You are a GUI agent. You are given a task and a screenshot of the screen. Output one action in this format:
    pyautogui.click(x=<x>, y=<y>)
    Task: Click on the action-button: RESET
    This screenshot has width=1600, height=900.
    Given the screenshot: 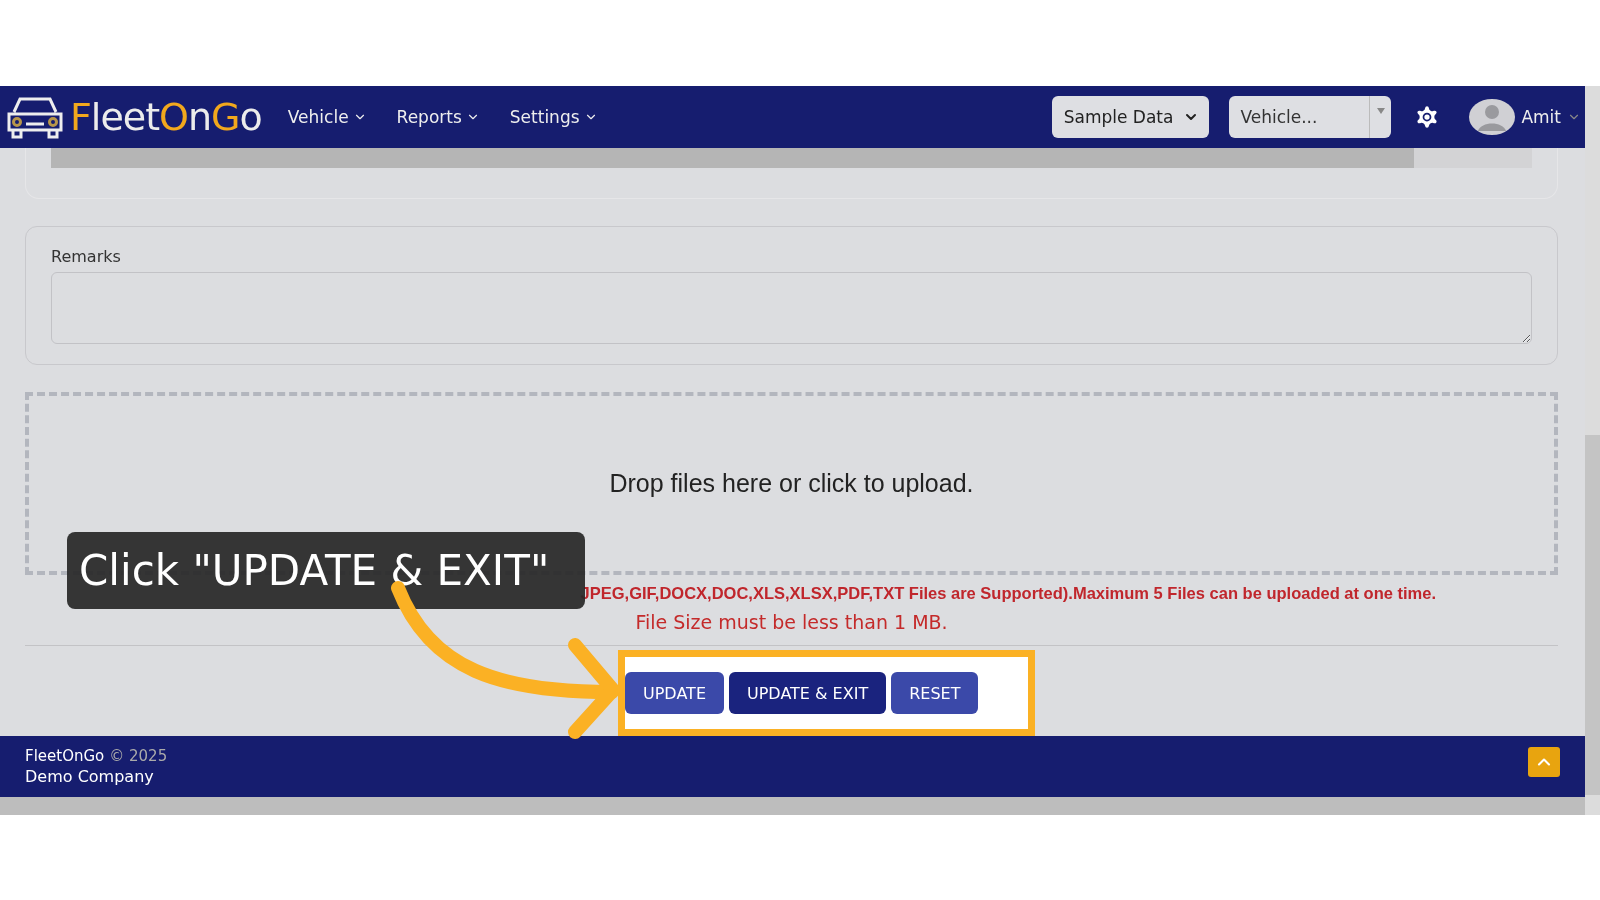 What is the action you would take?
    pyautogui.click(x=935, y=693)
    